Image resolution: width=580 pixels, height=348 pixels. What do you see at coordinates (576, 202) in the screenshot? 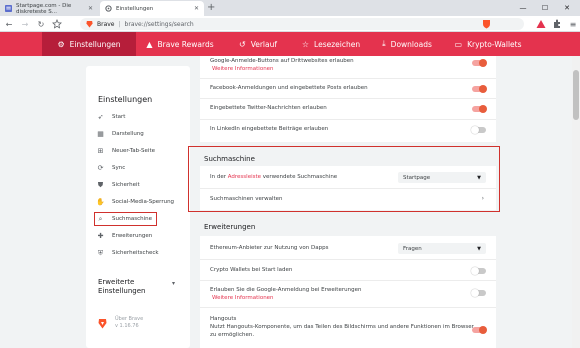
I see `page-scrollbar` at bounding box center [576, 202].